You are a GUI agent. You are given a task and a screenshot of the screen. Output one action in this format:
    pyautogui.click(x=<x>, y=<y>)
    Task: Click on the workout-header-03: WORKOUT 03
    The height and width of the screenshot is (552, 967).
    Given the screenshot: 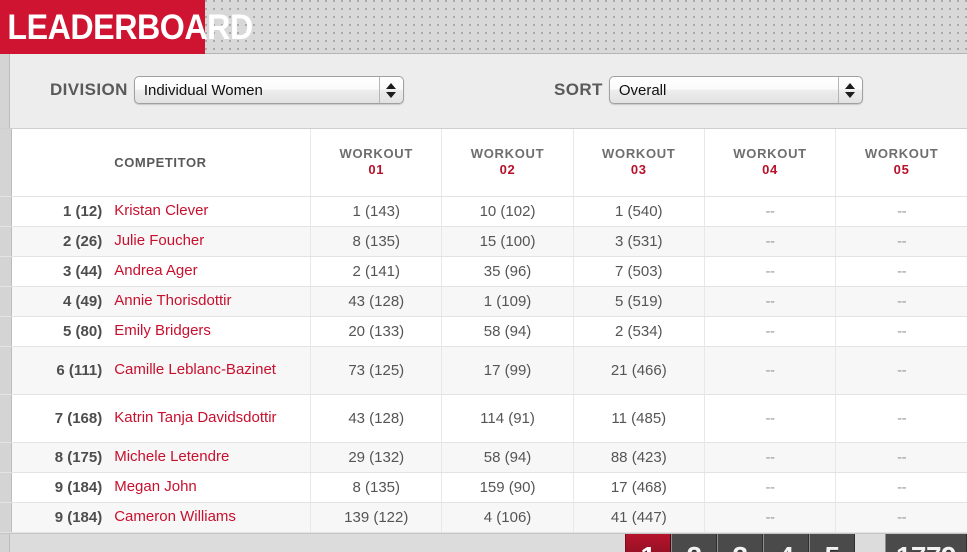 What is the action you would take?
    pyautogui.click(x=638, y=163)
    